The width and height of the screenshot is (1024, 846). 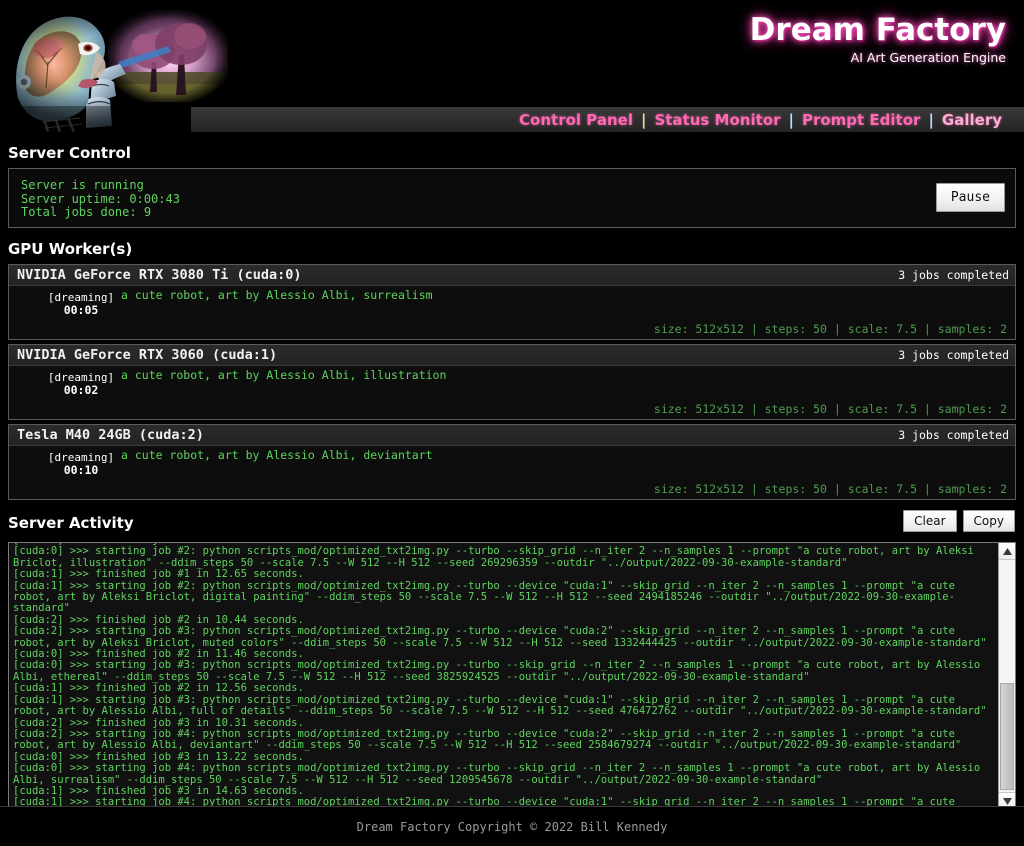 What do you see at coordinates (86, 212) in the screenshot?
I see `server-total-jobs: Total jobs done: 9` at bounding box center [86, 212].